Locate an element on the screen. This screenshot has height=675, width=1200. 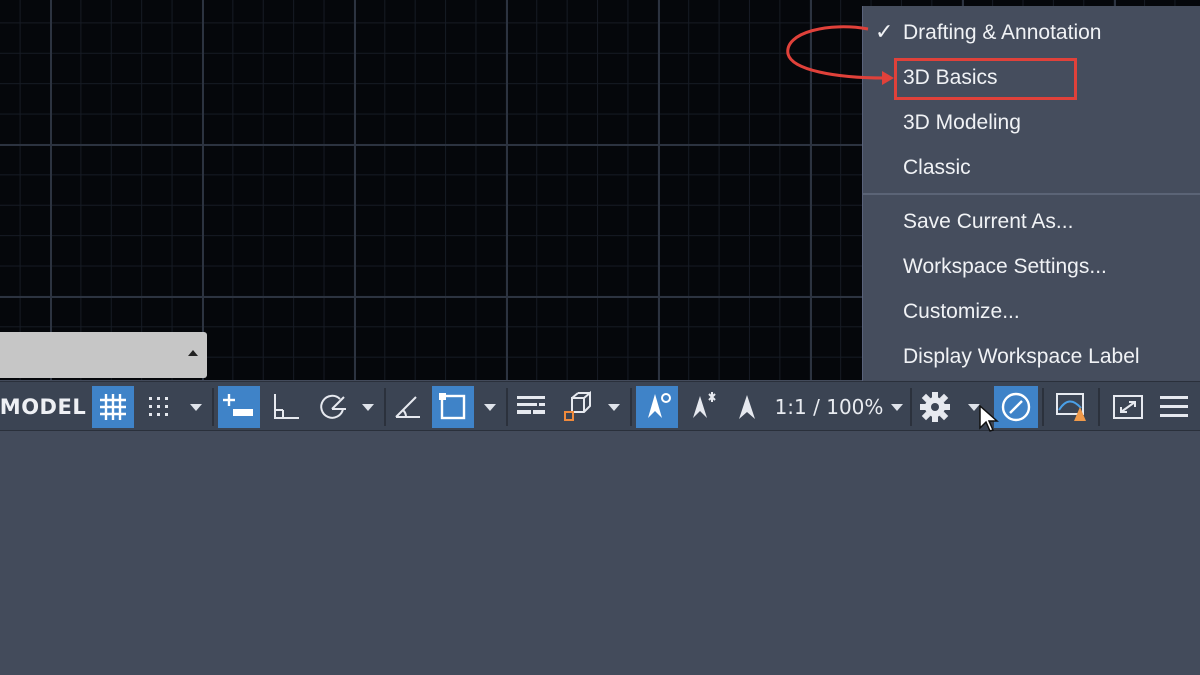
lineweight-toggle is located at coordinates (531, 407).